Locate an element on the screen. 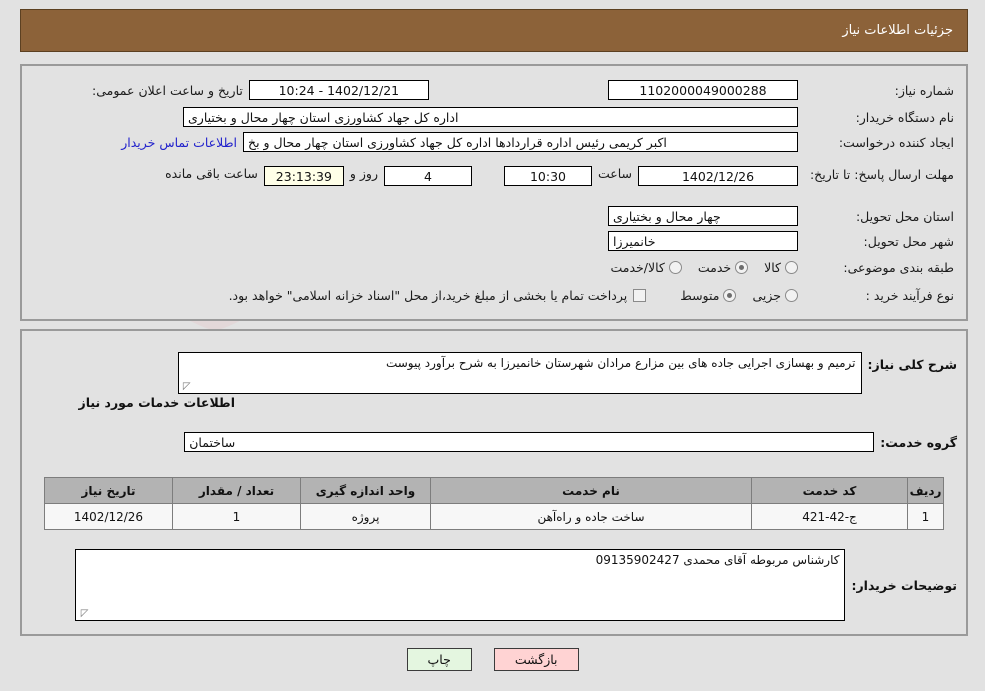 The image size is (985, 691). need-number-field: 1102000049000288 is located at coordinates (703, 90).